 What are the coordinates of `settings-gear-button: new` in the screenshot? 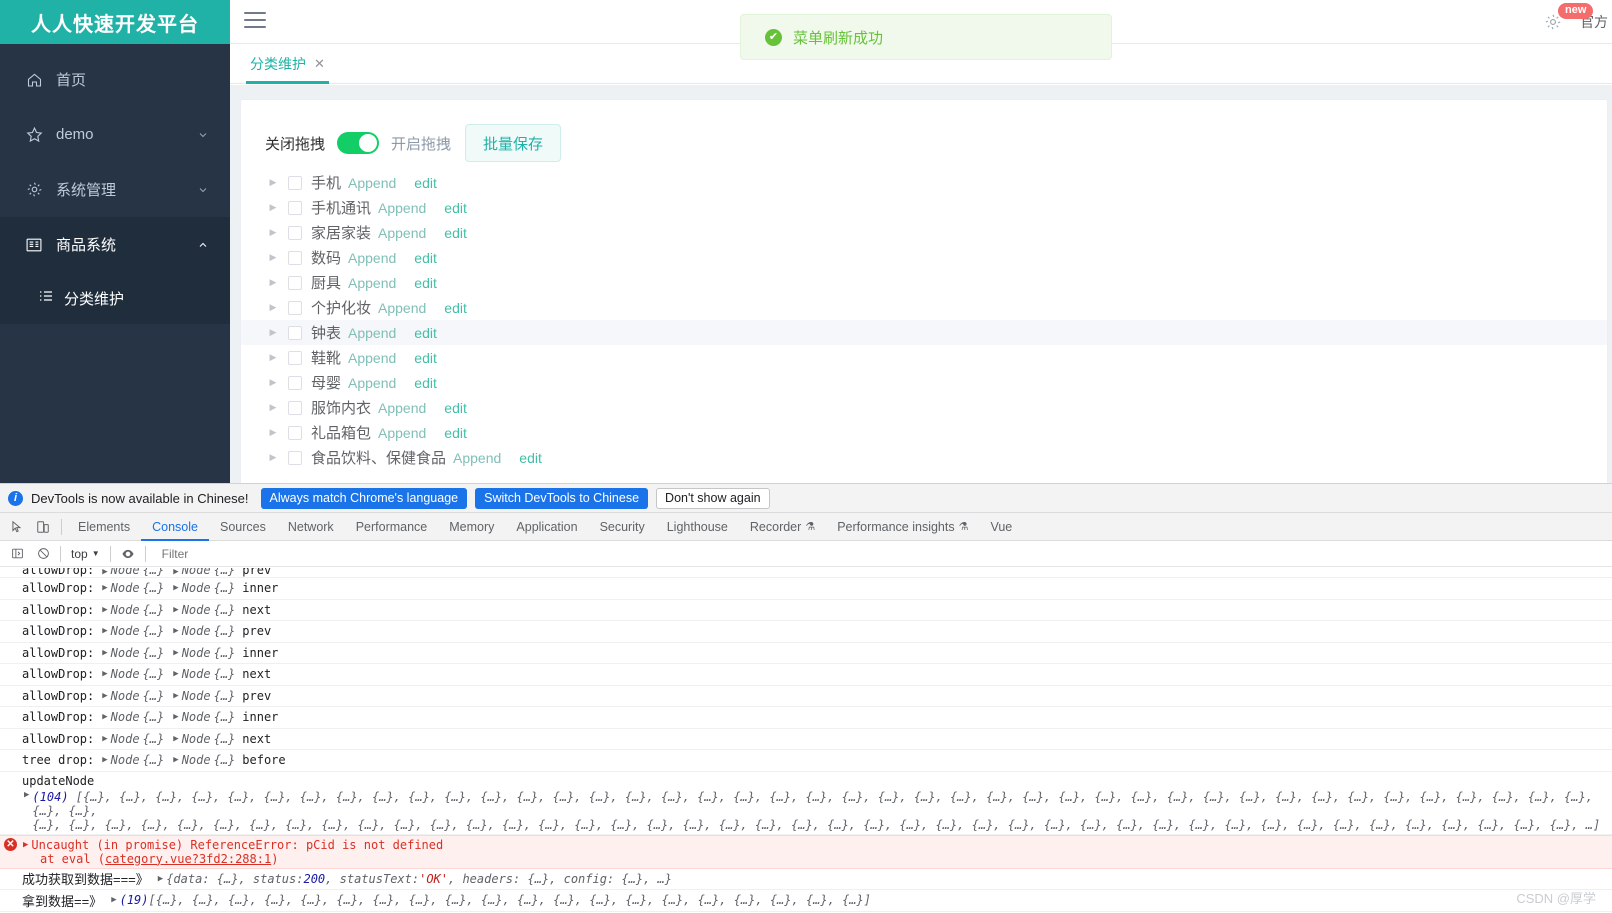 It's located at (1568, 20).